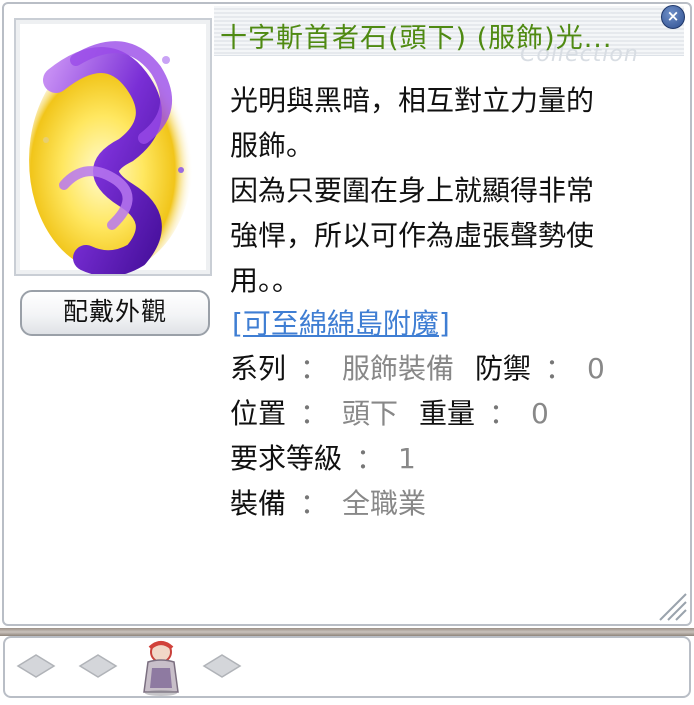  I want to click on description-line: 強悍，所以可作為虛張聲勢使, so click(412, 235).